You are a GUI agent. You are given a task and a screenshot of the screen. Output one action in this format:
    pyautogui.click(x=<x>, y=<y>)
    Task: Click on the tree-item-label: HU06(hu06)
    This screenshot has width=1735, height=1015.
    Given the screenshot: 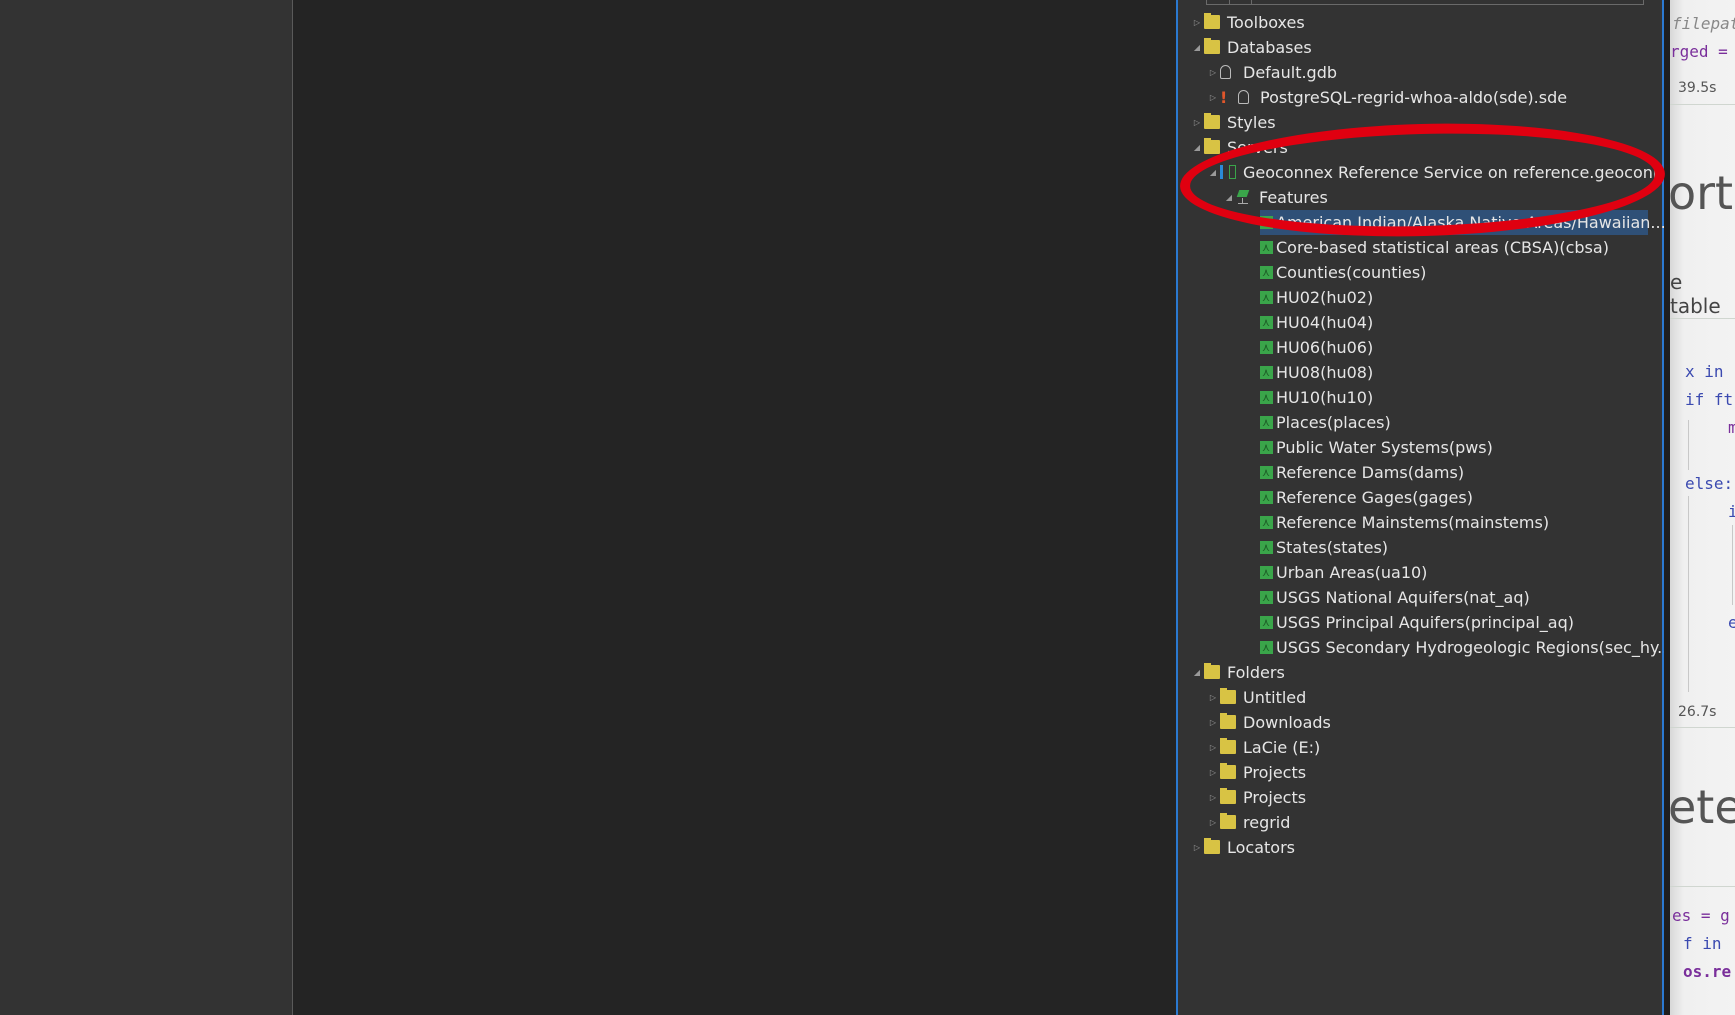 What is the action you would take?
    pyautogui.click(x=1325, y=347)
    